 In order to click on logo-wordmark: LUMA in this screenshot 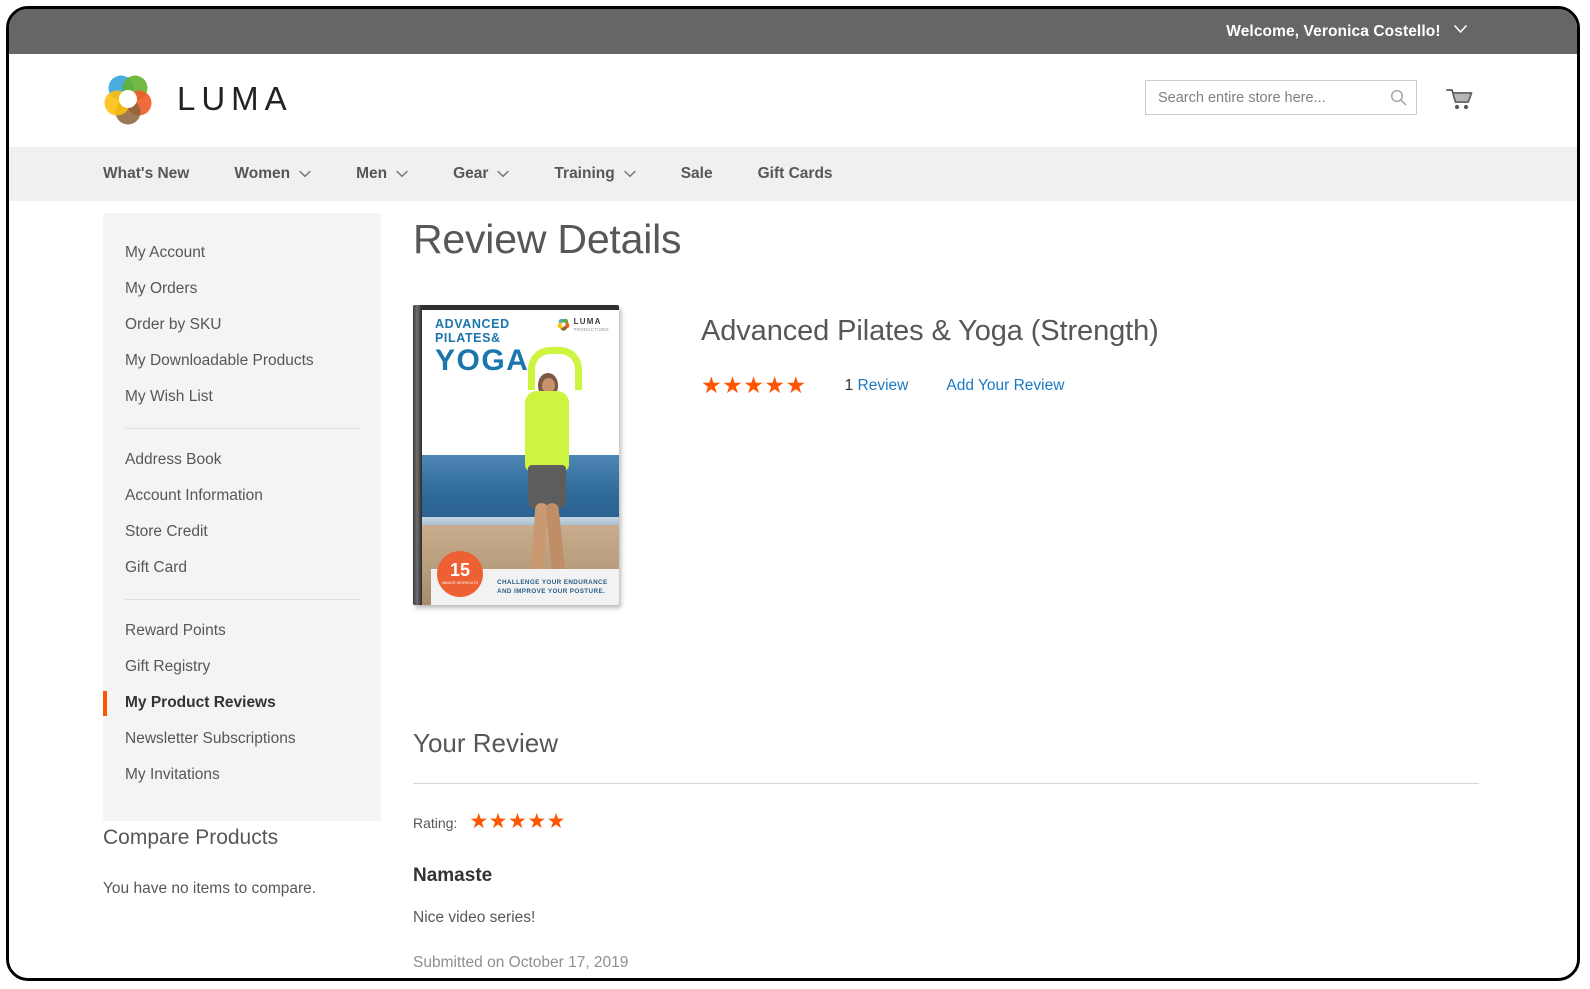, I will do `click(235, 98)`.